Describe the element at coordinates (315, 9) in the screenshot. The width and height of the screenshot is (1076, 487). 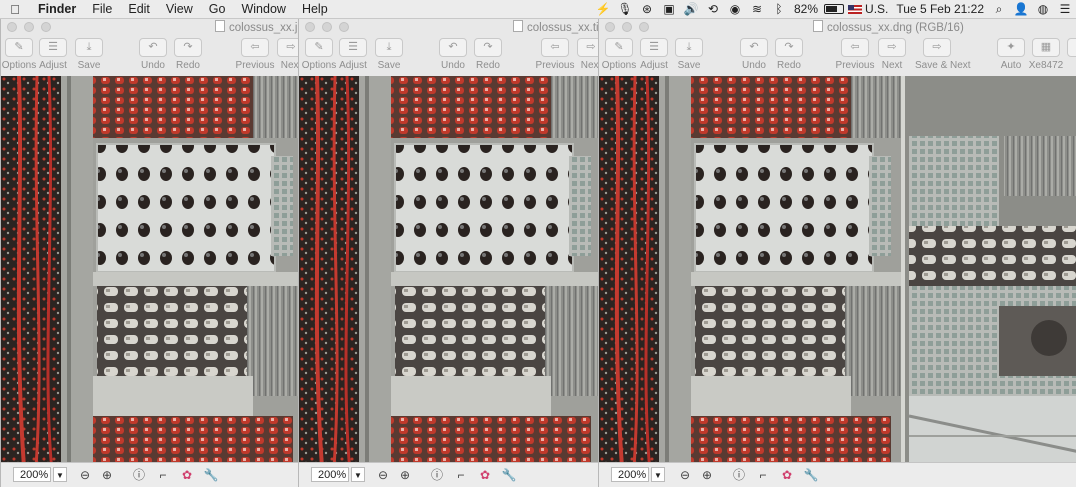
I see `menu-help: Help` at that location.